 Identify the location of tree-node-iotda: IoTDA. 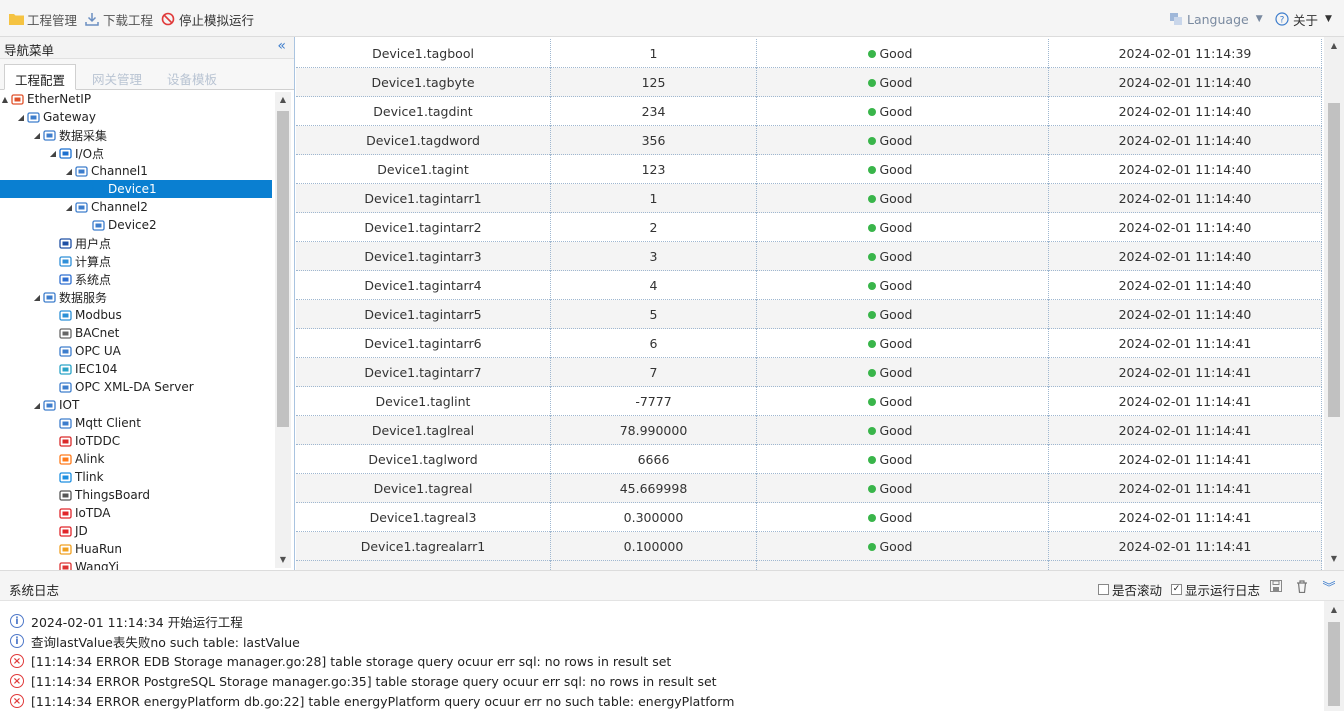
(136, 513).